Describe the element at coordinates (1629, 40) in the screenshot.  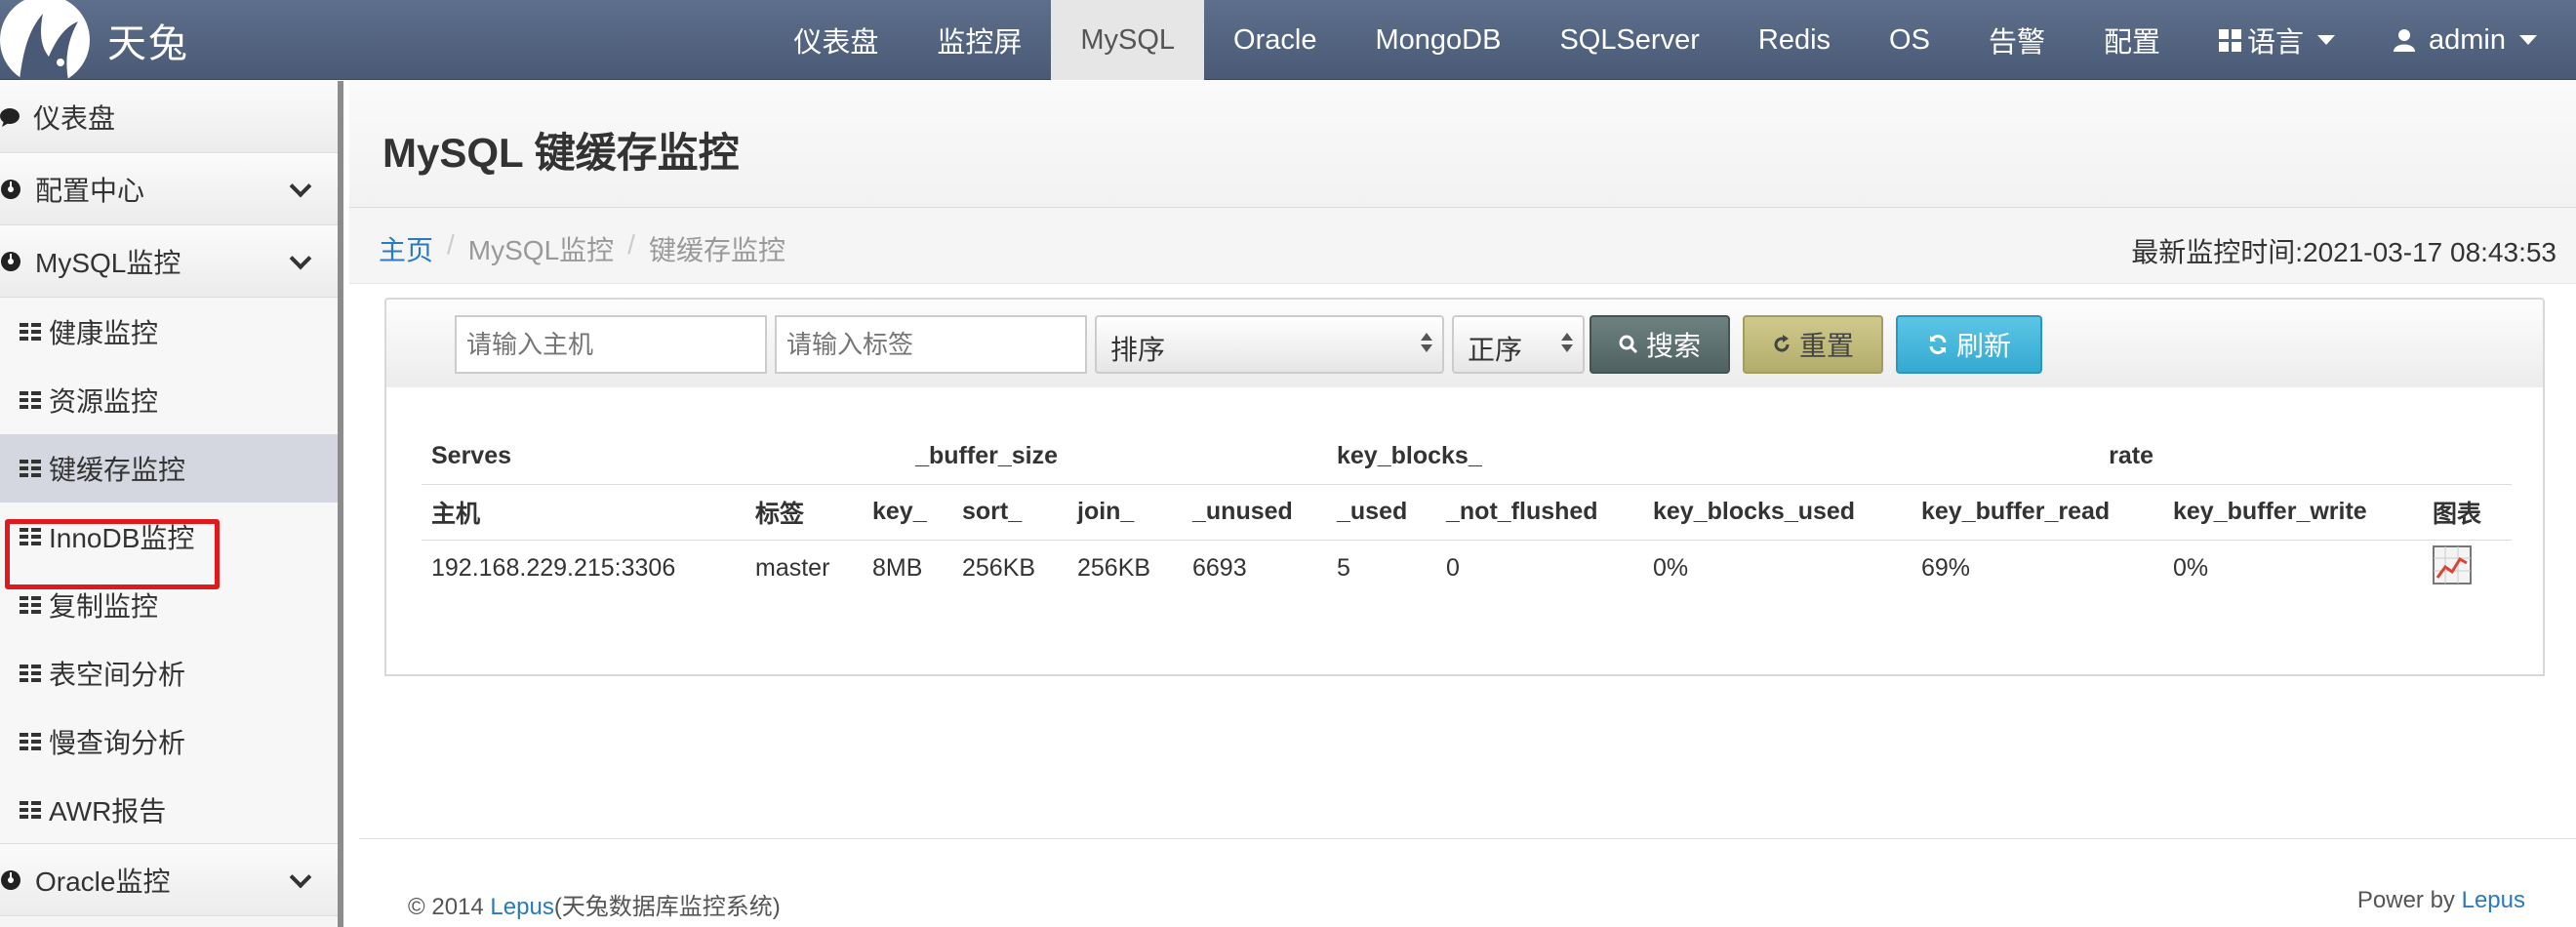
I see `nav-sqlserver: SQLServer` at that location.